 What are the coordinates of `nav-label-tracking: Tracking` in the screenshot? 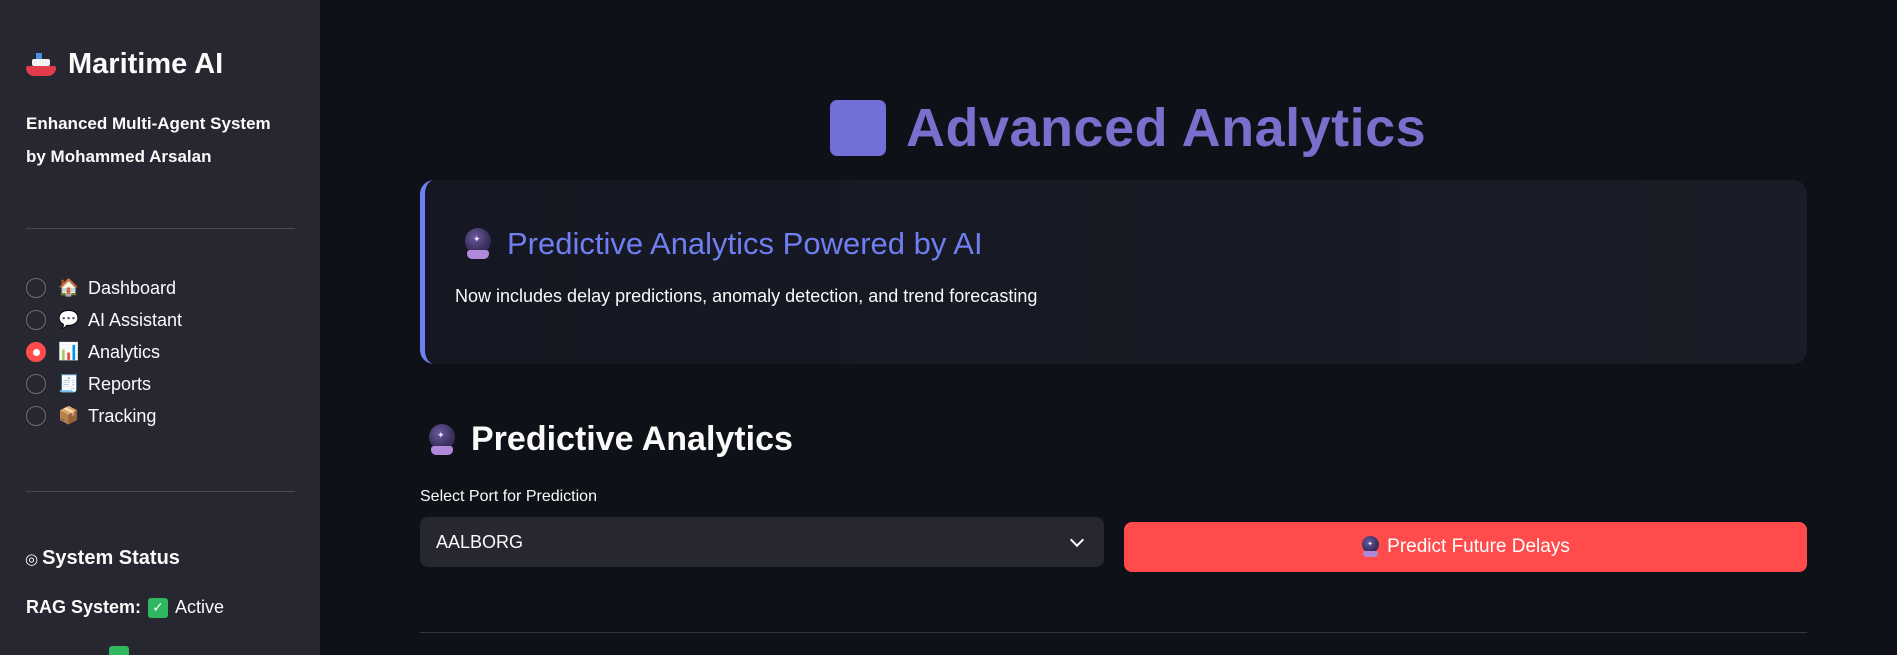 It's located at (122, 415).